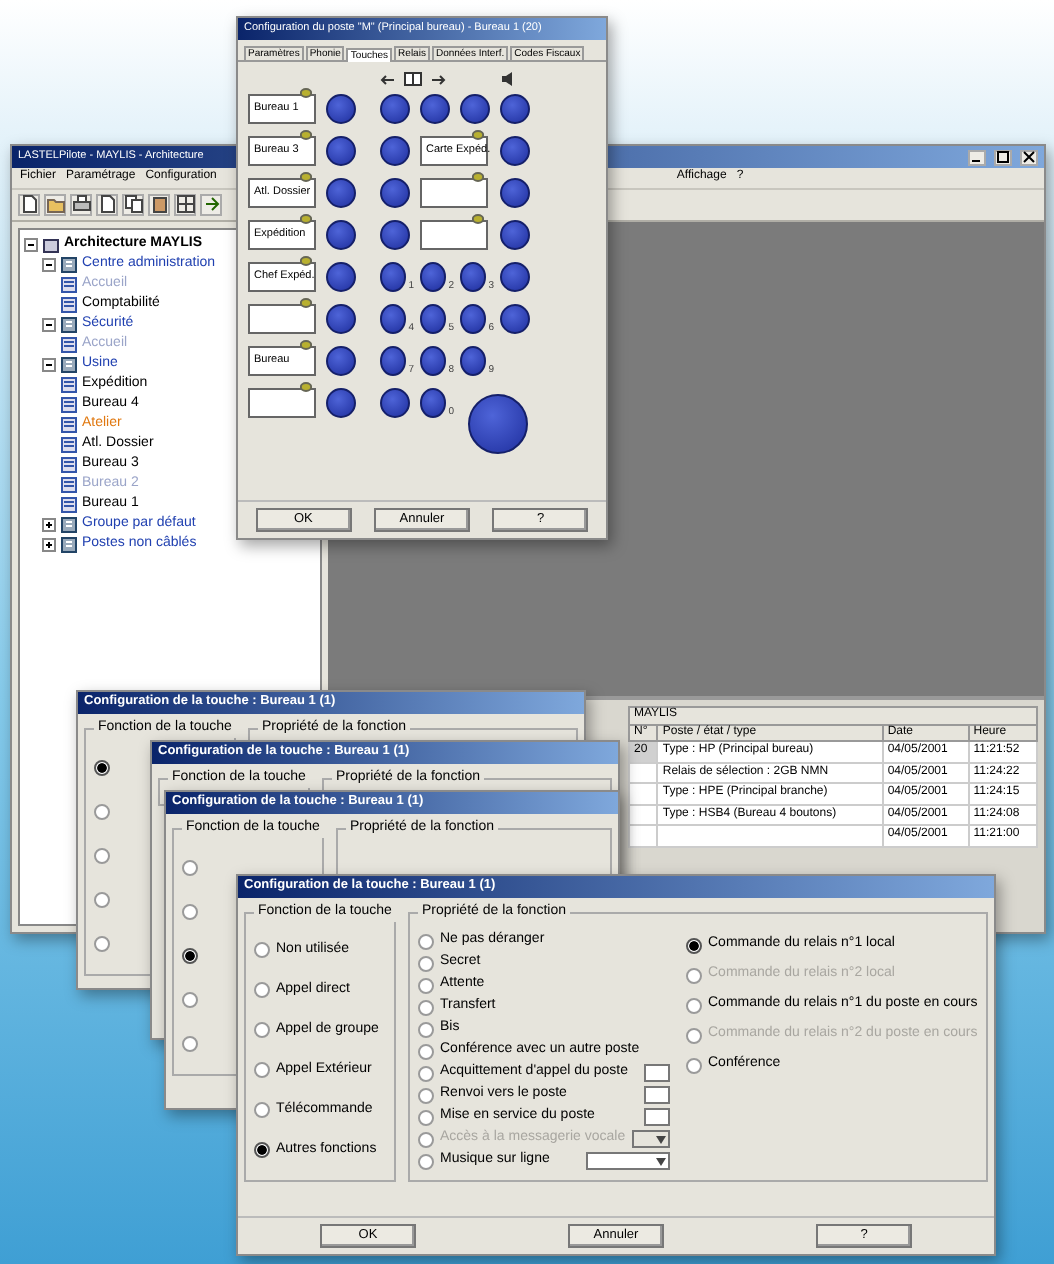 The height and width of the screenshot is (1264, 1054). What do you see at coordinates (438, 79) in the screenshot?
I see `right-arrow-icon` at bounding box center [438, 79].